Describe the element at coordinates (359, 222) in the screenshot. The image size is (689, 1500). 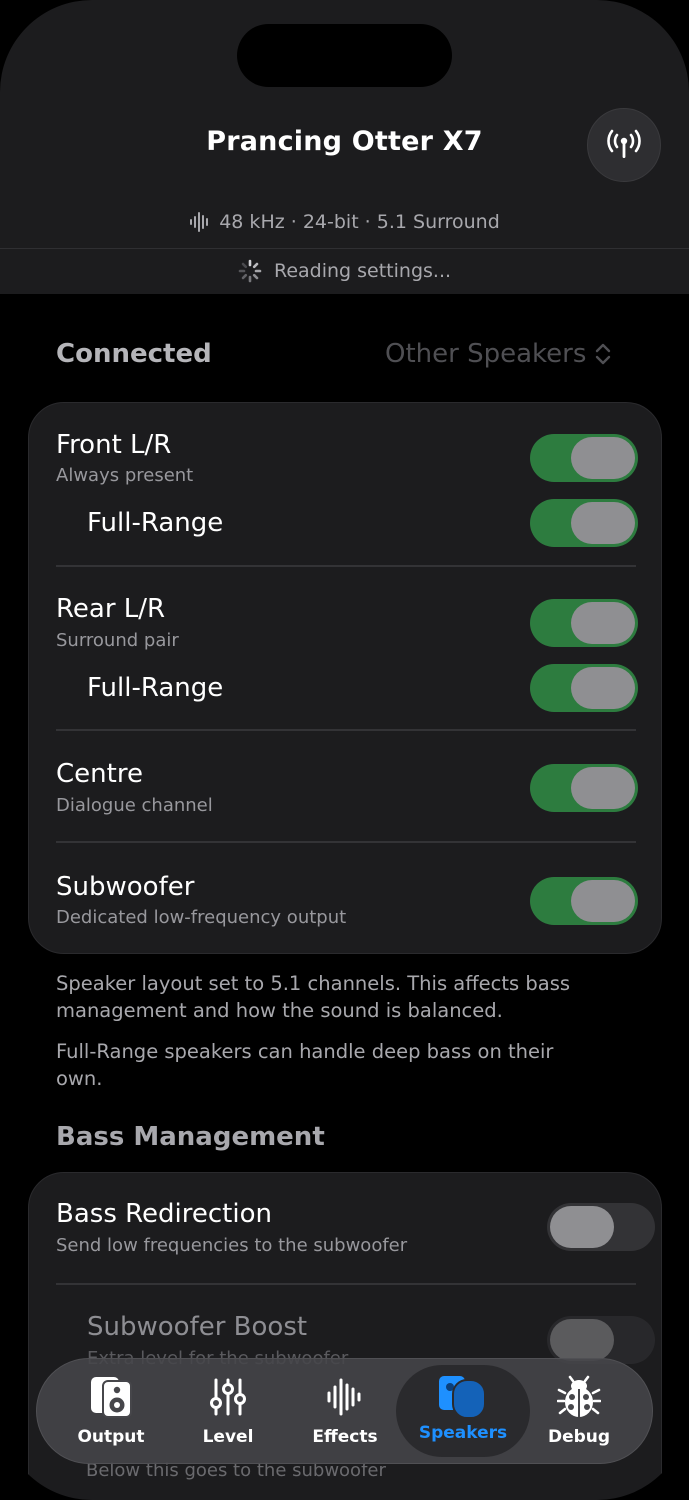
I see `format-text: 48 kHz · 24-bit · 5.1 Surround` at that location.